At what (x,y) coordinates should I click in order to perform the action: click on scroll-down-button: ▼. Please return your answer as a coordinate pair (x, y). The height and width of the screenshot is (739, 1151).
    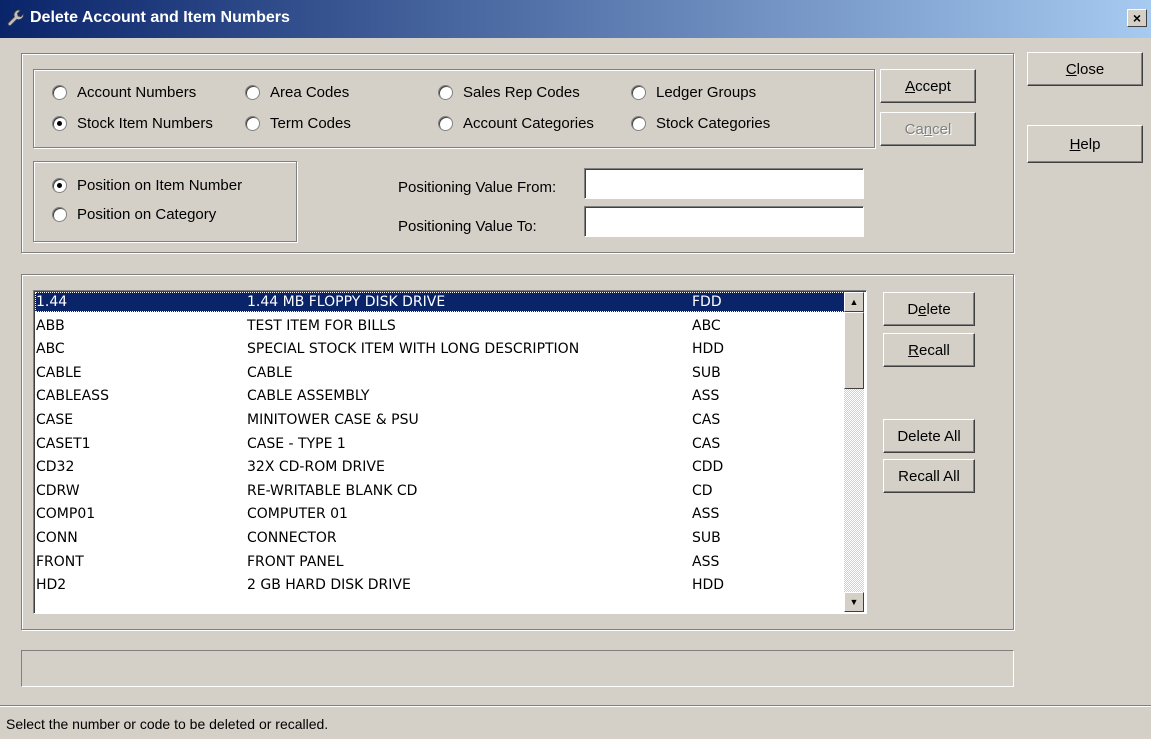
    Looking at the image, I should click on (854, 602).